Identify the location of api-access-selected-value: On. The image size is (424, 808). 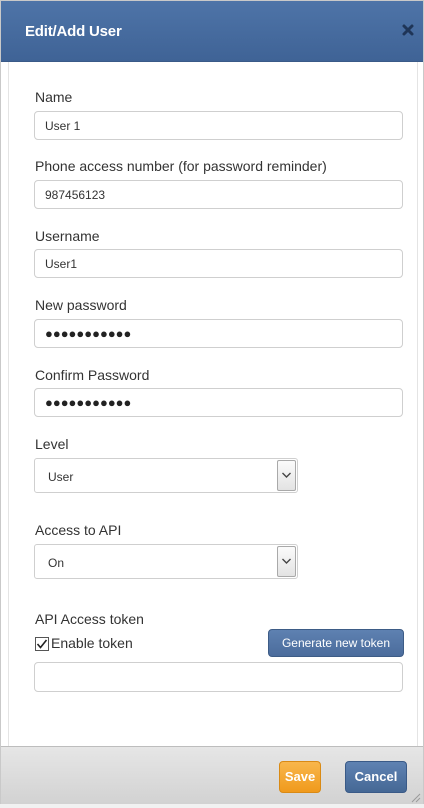
(56, 563).